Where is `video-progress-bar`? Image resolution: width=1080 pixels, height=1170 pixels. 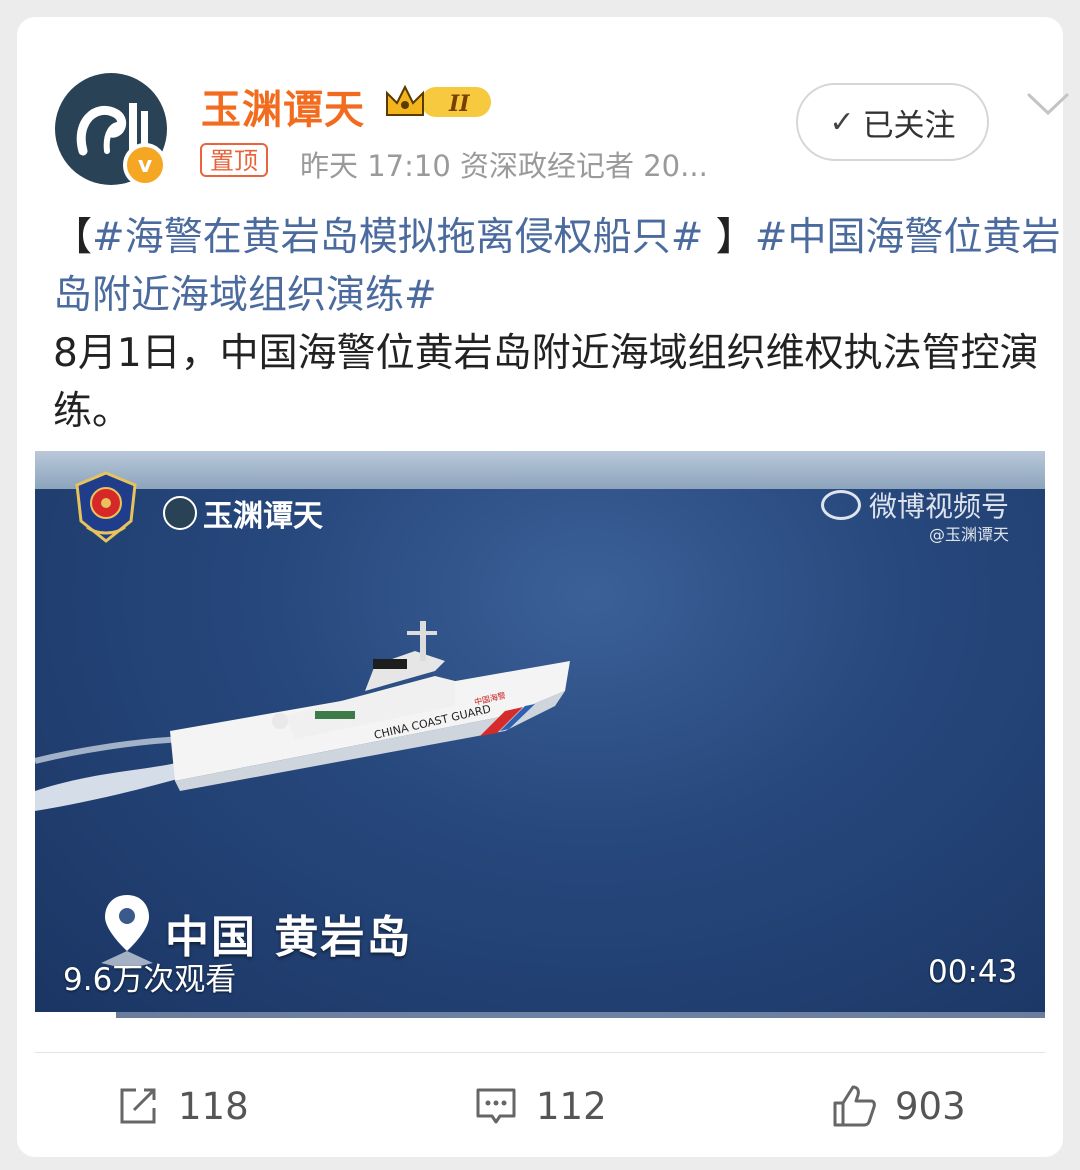 video-progress-bar is located at coordinates (540, 1015).